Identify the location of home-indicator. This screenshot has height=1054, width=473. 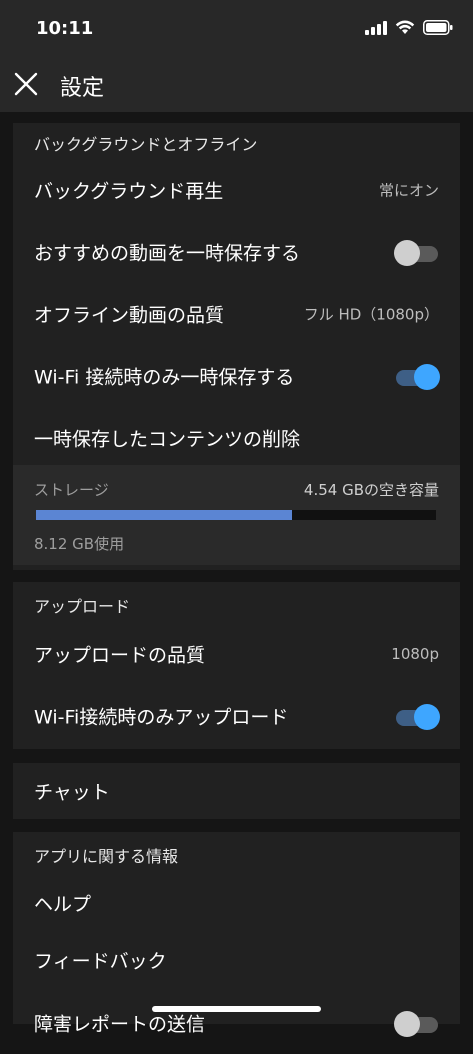
(236, 1009).